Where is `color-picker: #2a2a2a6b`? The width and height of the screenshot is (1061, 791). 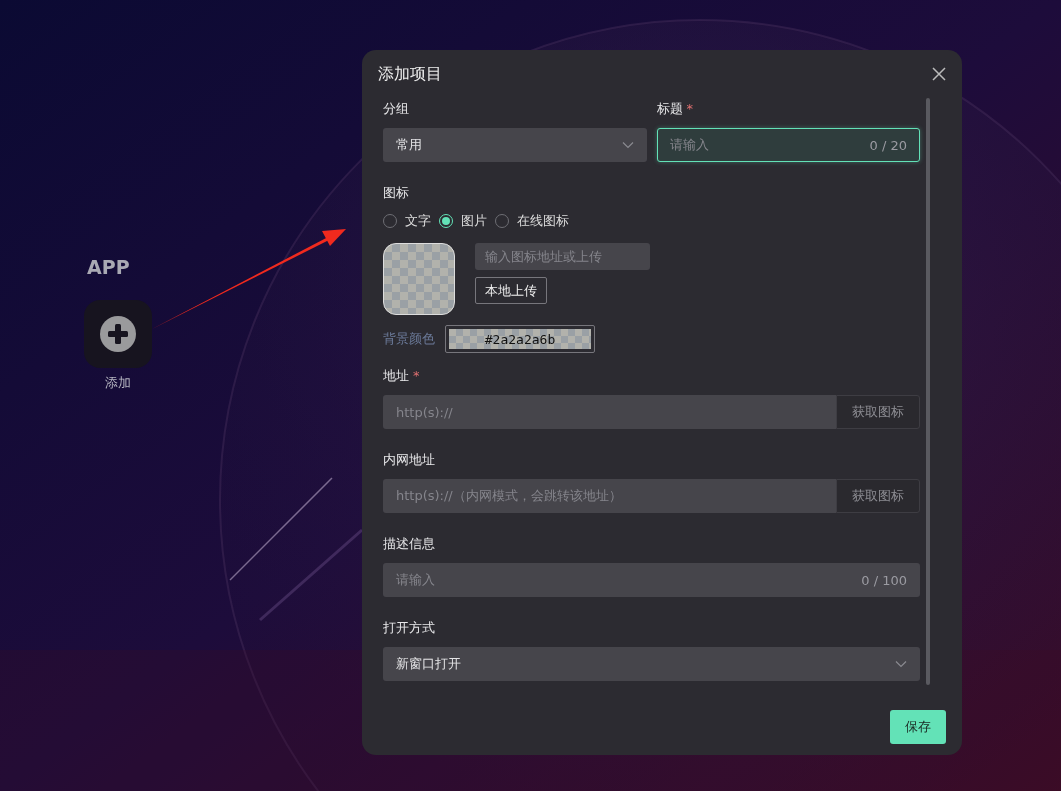 color-picker: #2a2a2a6b is located at coordinates (520, 339).